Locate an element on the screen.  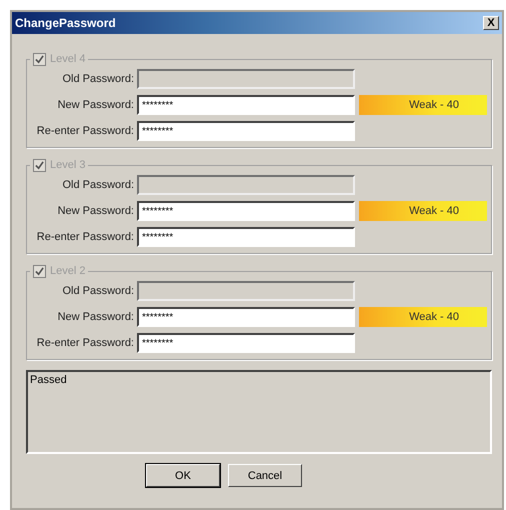
level-label: Level 4 is located at coordinates (68, 59).